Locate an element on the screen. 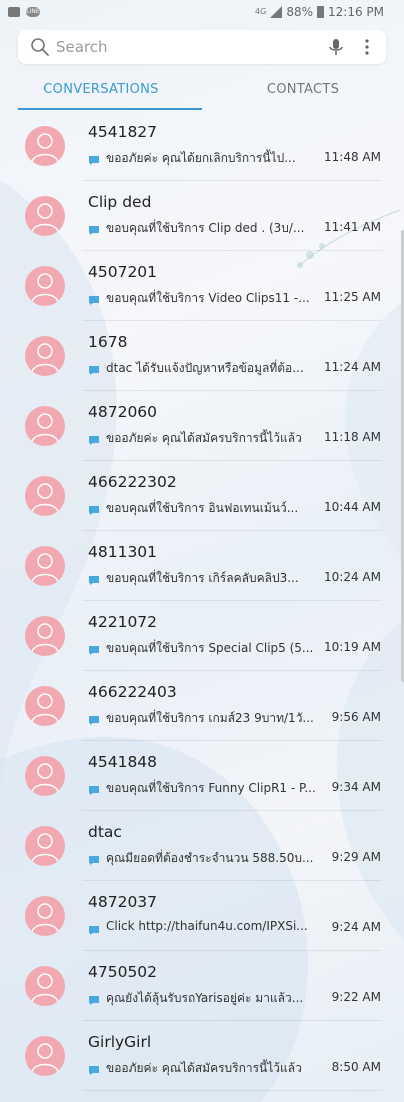  conversation-name: 4811301 is located at coordinates (123, 552).